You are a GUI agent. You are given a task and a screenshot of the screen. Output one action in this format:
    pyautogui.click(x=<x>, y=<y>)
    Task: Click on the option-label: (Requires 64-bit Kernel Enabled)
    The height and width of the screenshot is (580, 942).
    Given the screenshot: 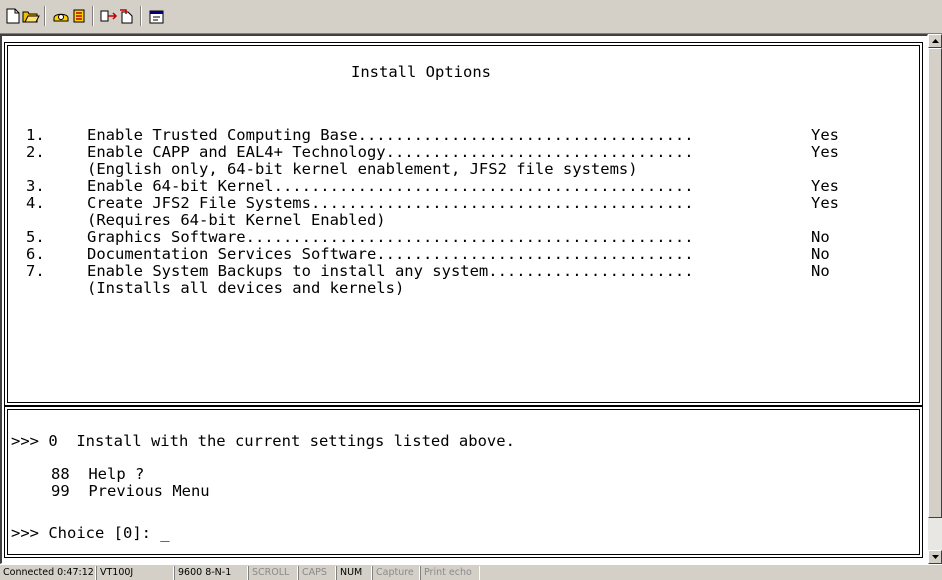 What is the action you would take?
    pyautogui.click(x=236, y=220)
    